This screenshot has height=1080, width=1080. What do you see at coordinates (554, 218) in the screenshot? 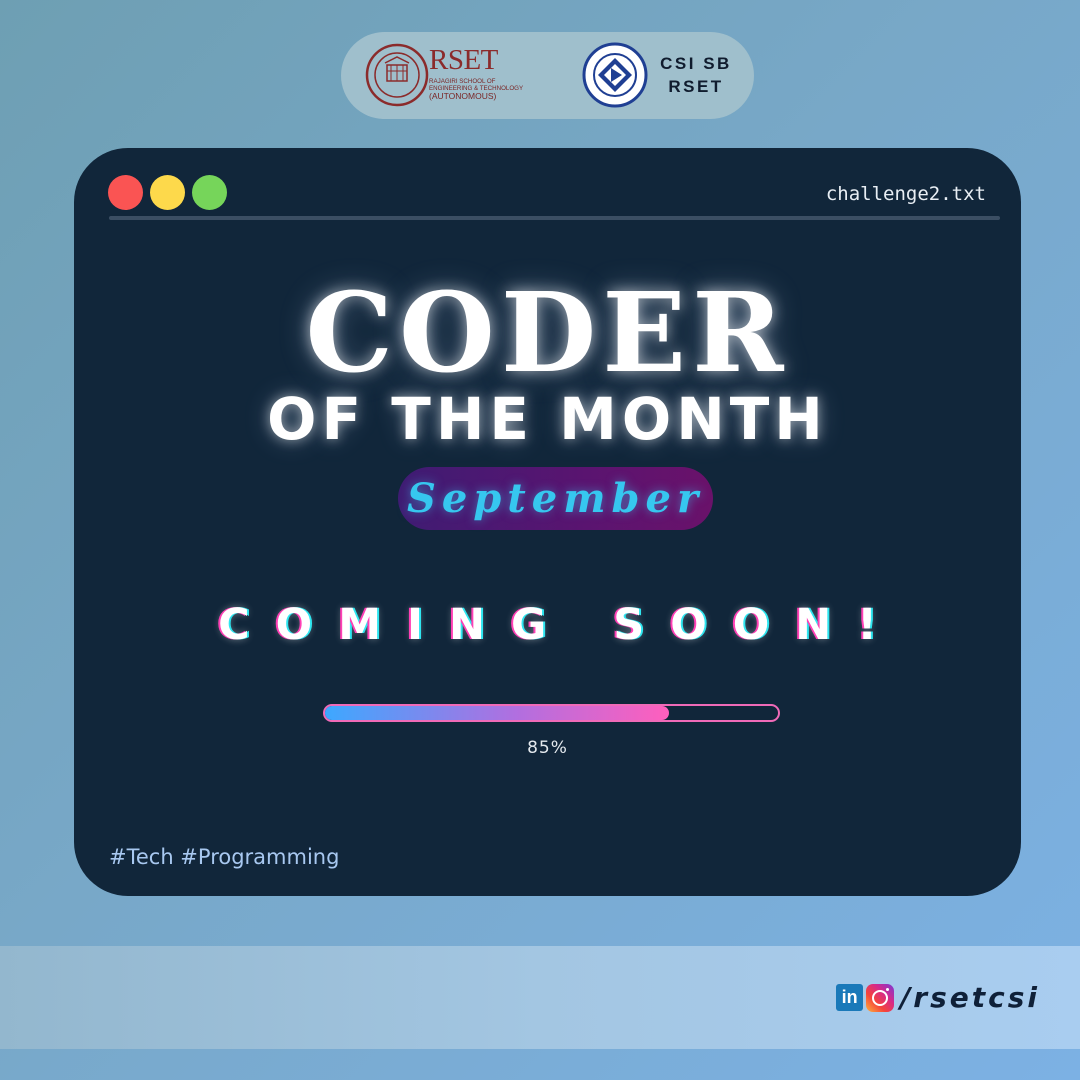
I see `title-bar-divider` at bounding box center [554, 218].